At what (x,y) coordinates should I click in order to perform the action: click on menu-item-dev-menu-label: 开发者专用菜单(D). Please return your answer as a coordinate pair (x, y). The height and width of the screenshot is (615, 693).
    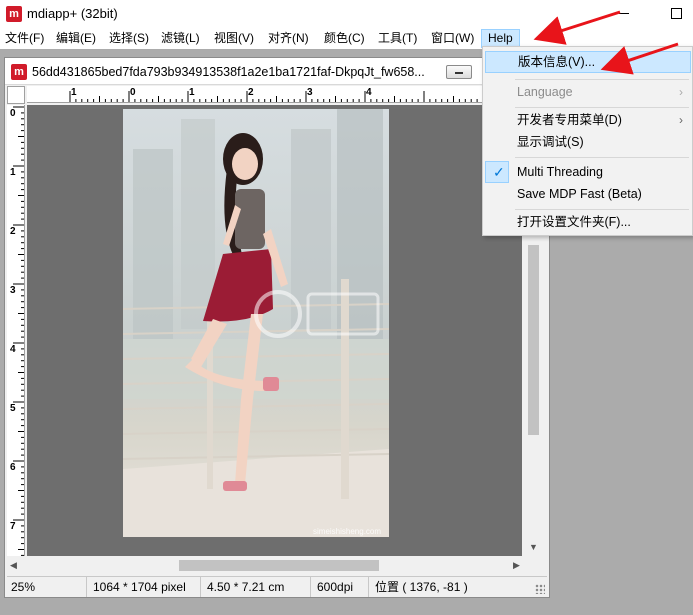
    Looking at the image, I should click on (569, 120).